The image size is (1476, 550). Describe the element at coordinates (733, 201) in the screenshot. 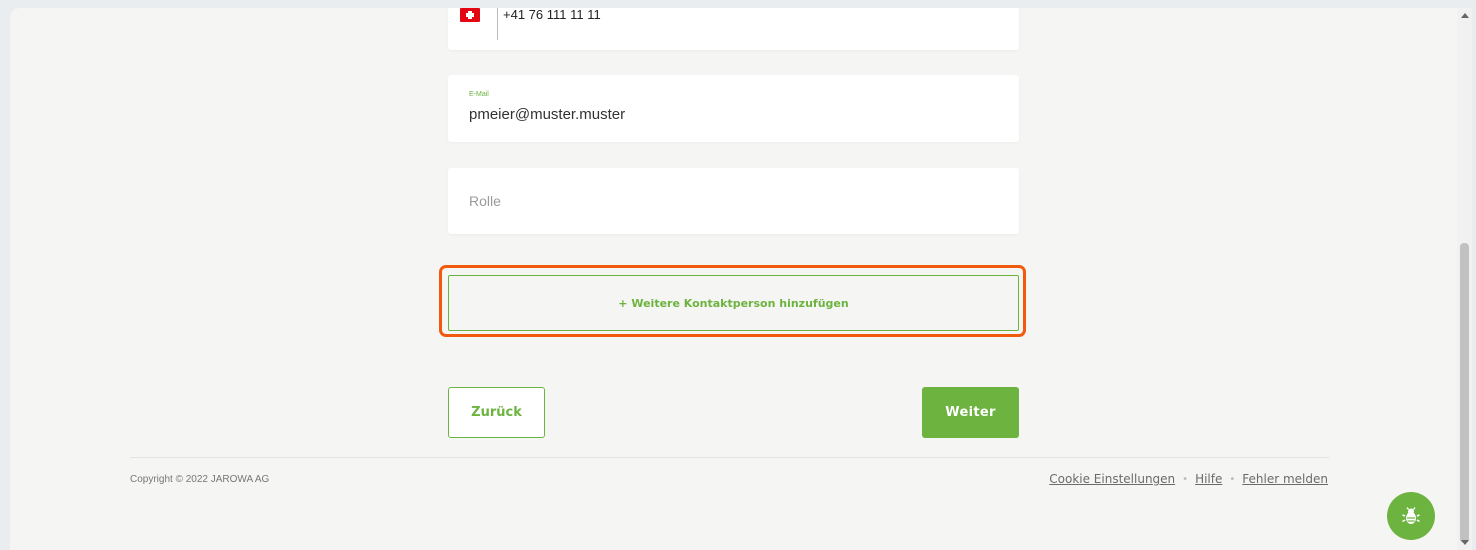

I see `role-field: Rolle` at that location.